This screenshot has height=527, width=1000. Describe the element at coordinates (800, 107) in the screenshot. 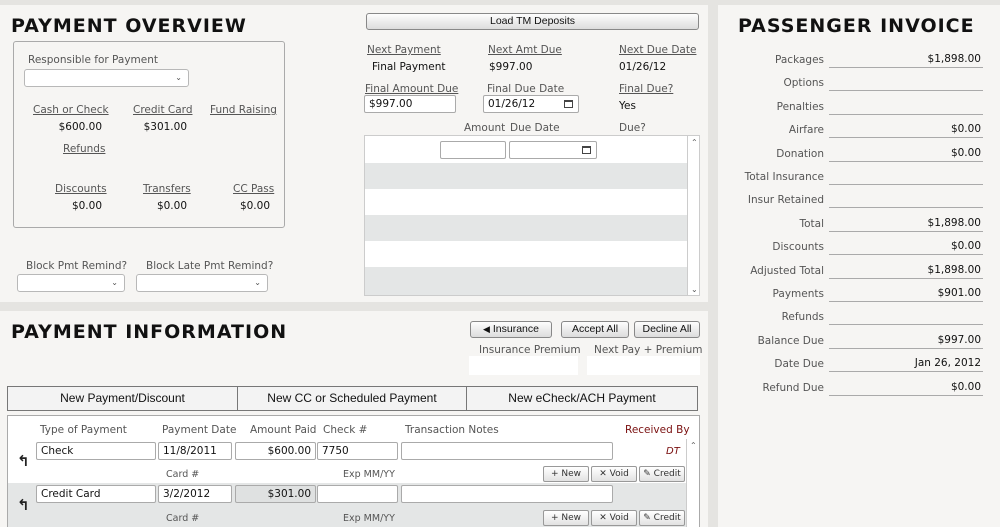

I see `invoice-penalties-label: Penalties` at that location.